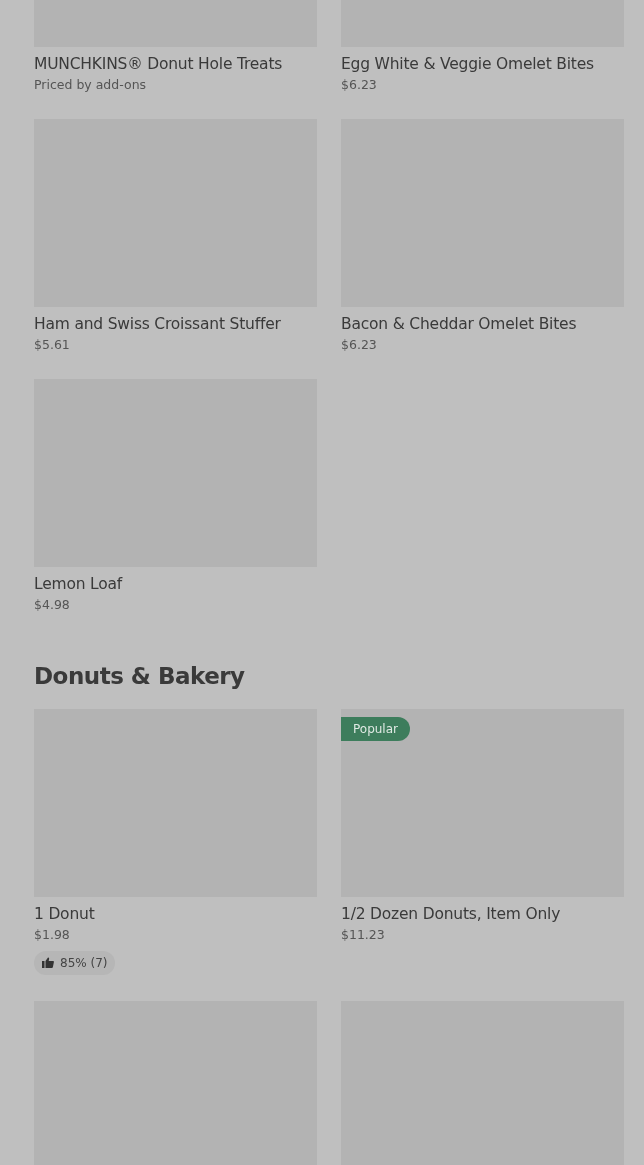 The image size is (644, 1165). I want to click on item-price: $5.61, so click(52, 345).